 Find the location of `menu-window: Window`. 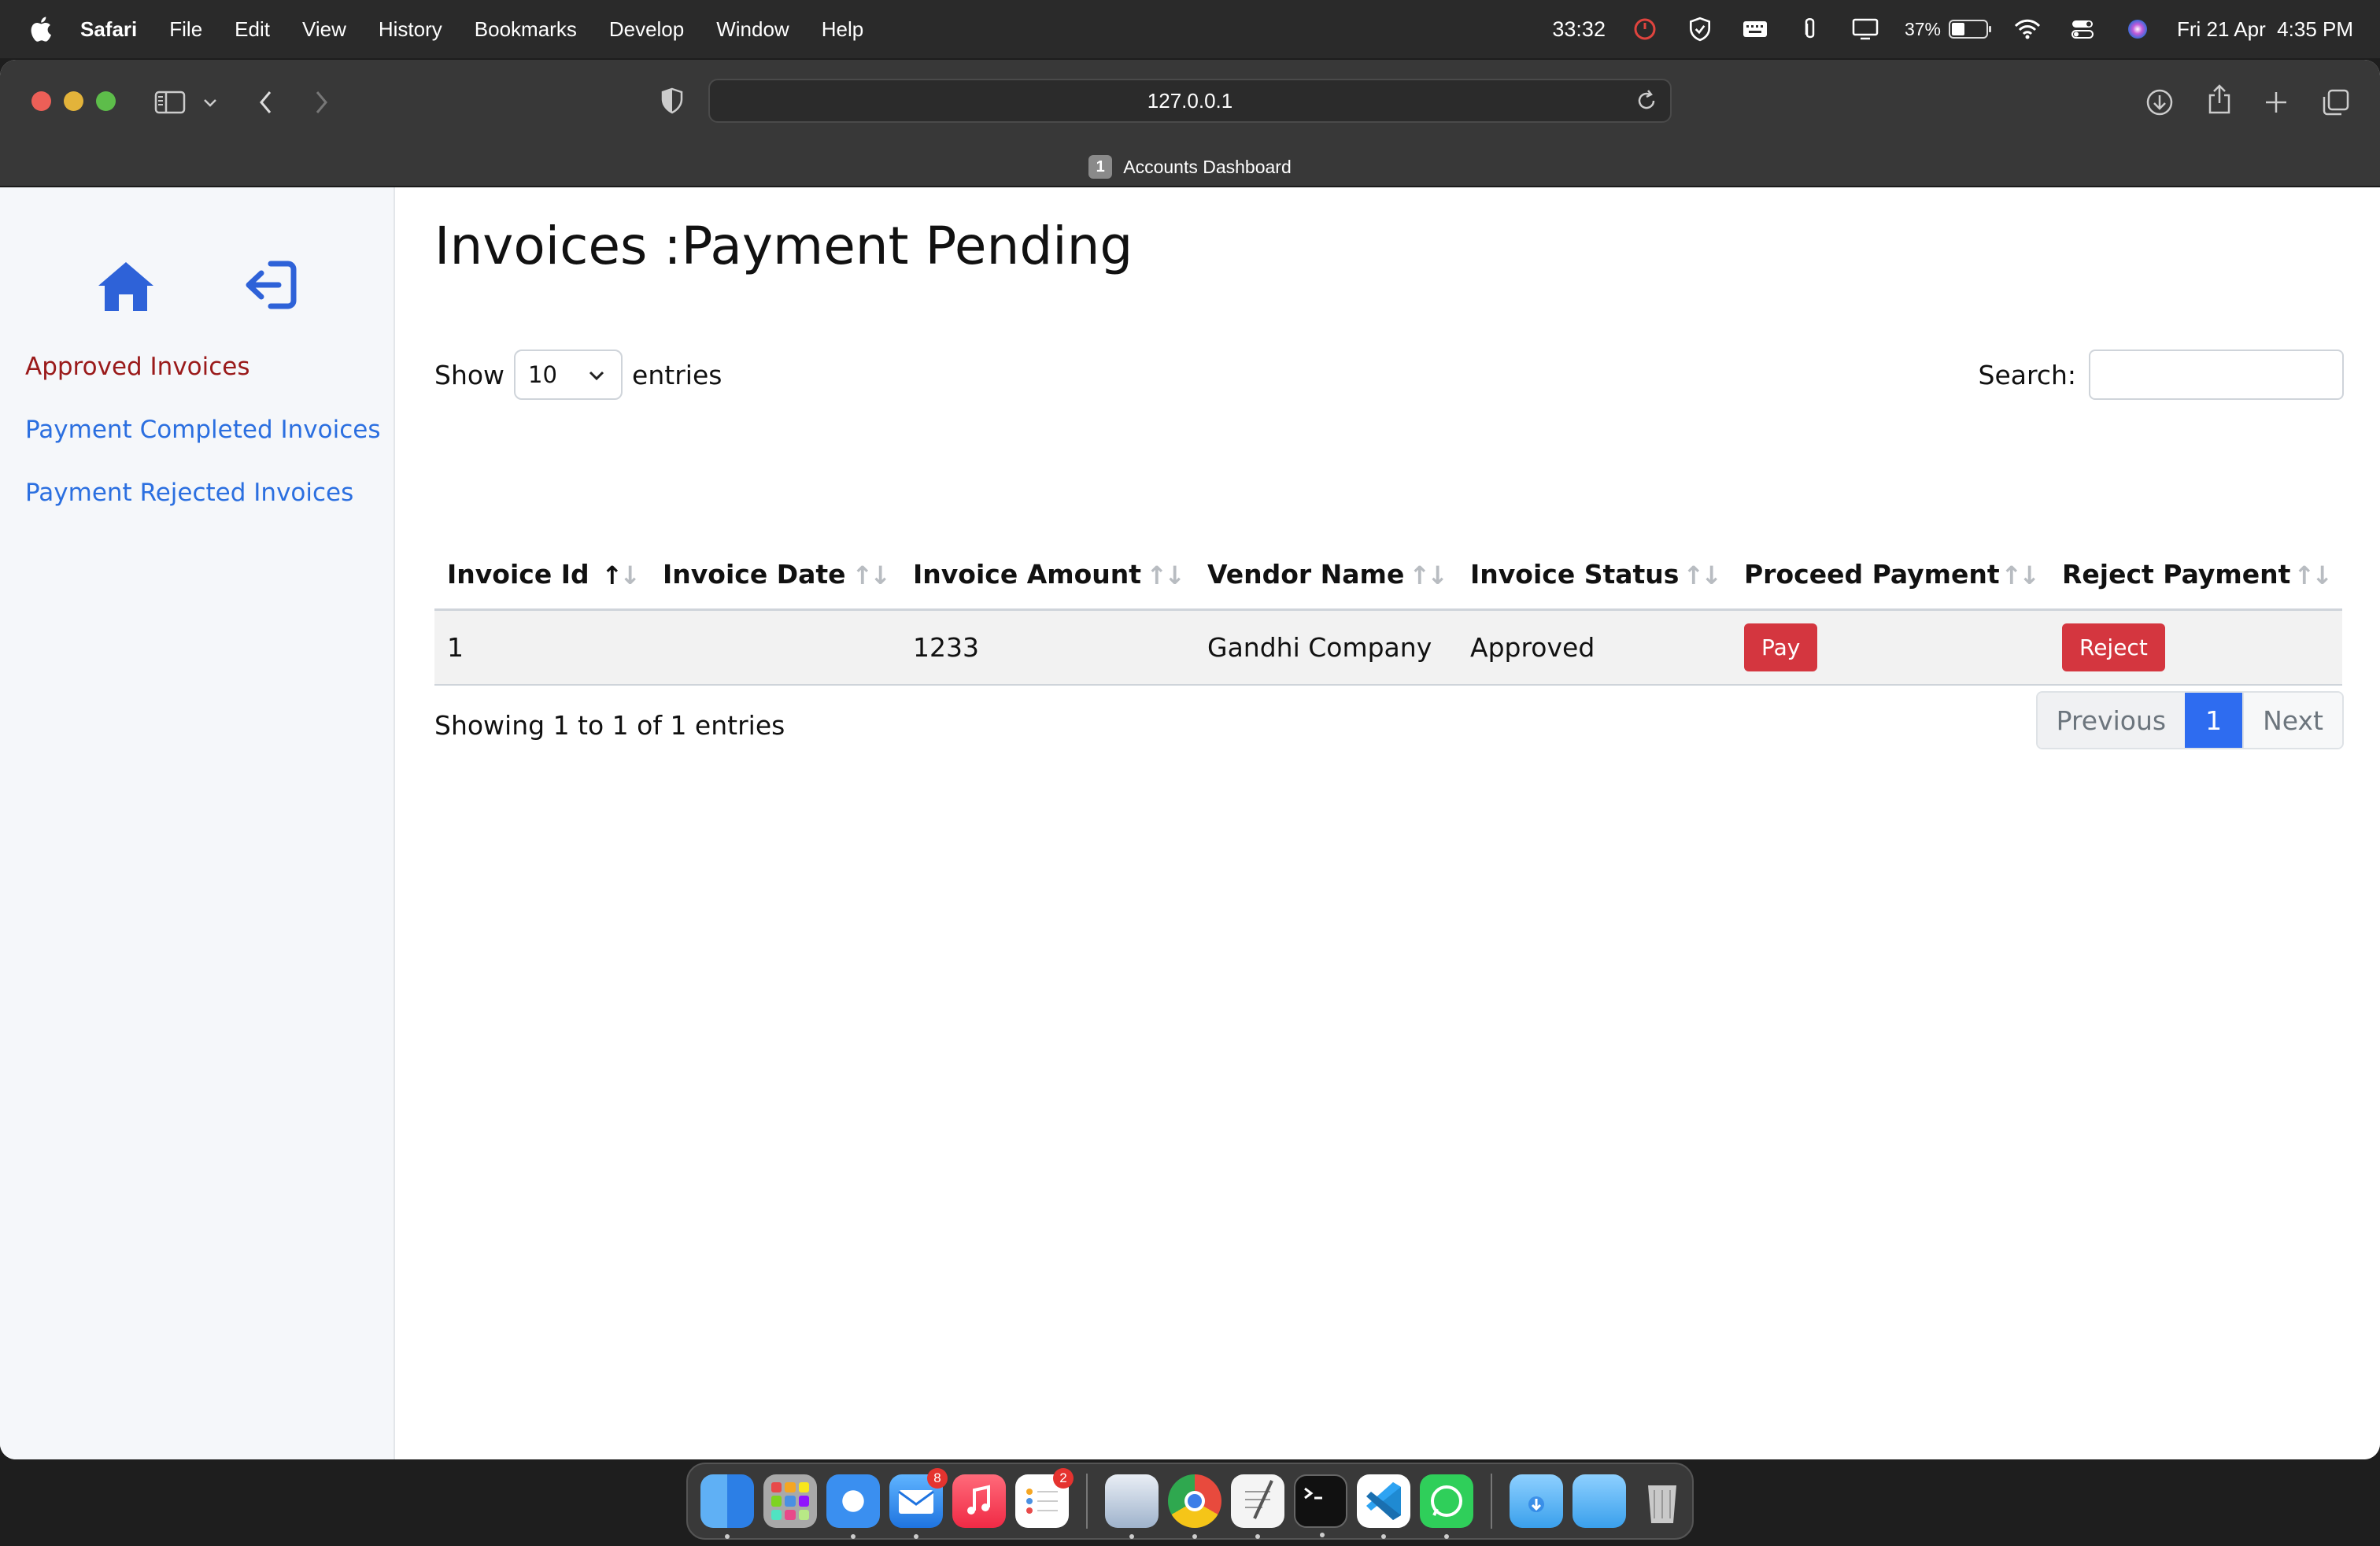

menu-window: Window is located at coordinates (752, 29).